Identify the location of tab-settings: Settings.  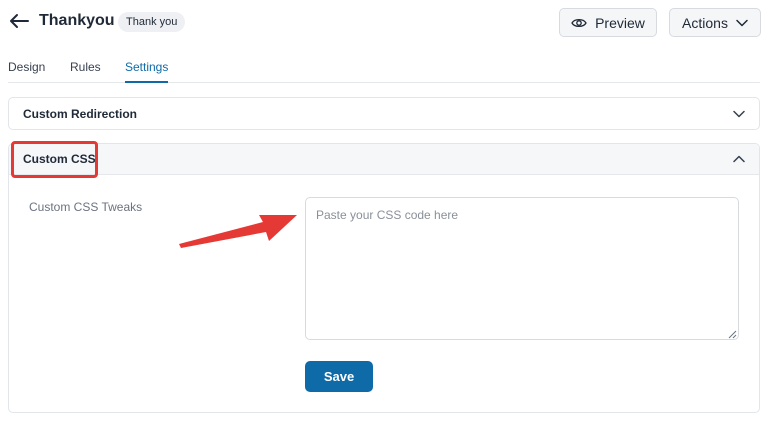
(147, 71).